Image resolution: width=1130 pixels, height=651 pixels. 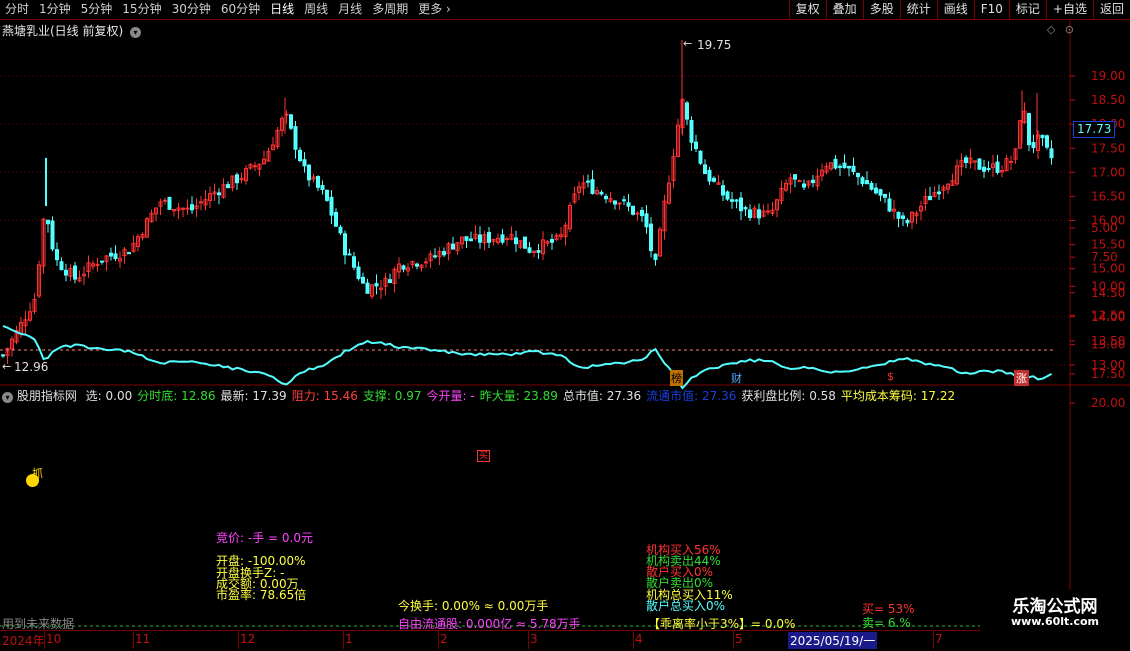 What do you see at coordinates (736, 378) in the screenshot?
I see `marker-finance: 财` at bounding box center [736, 378].